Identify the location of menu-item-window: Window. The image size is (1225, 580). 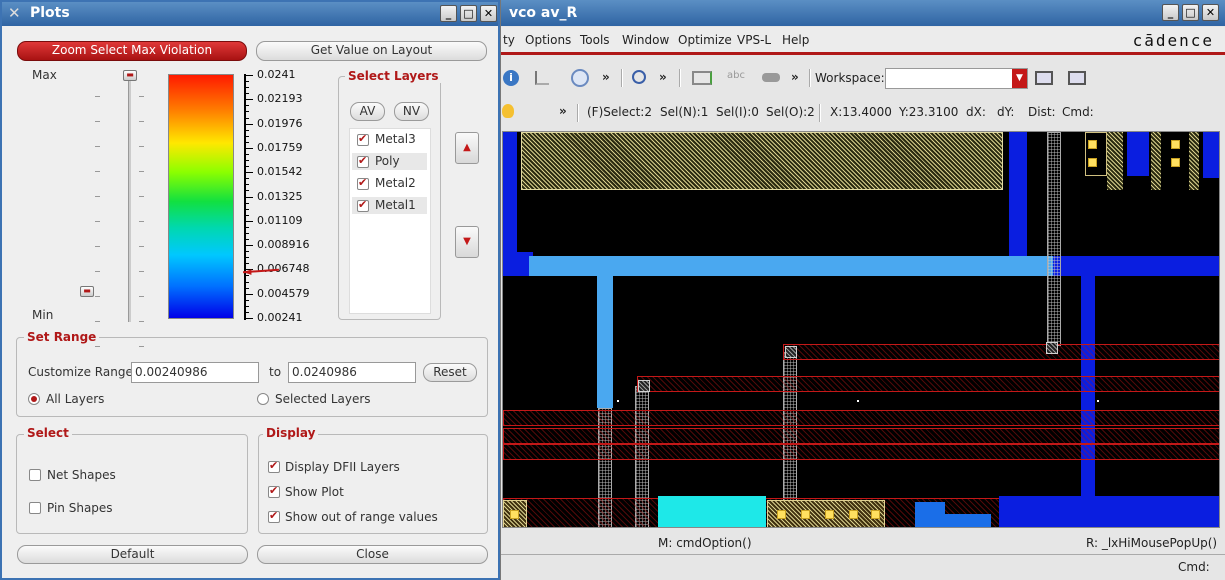
(645, 40).